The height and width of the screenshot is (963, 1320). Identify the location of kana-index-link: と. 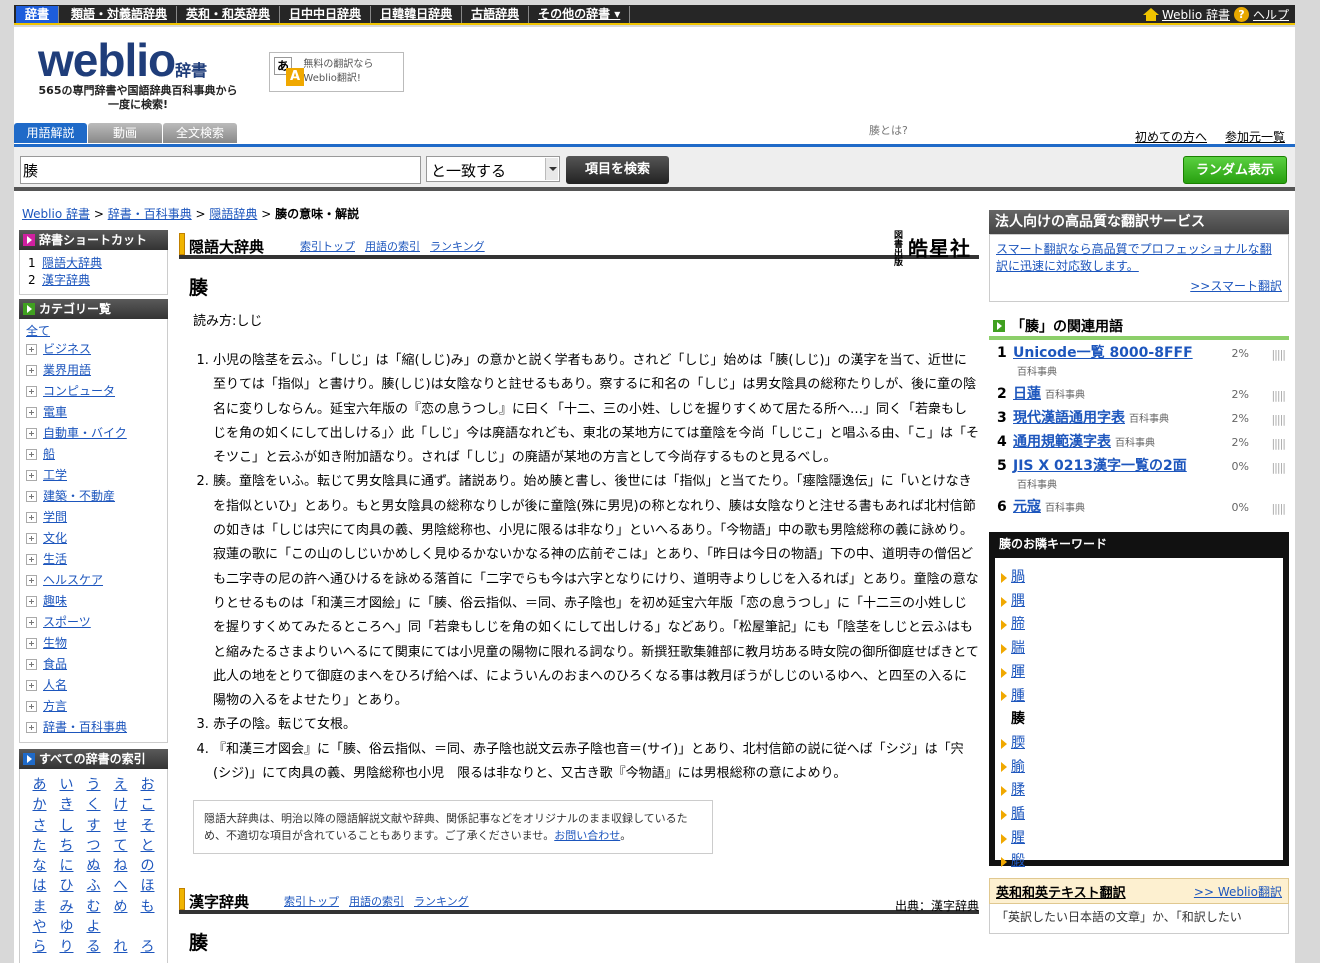
(147, 846).